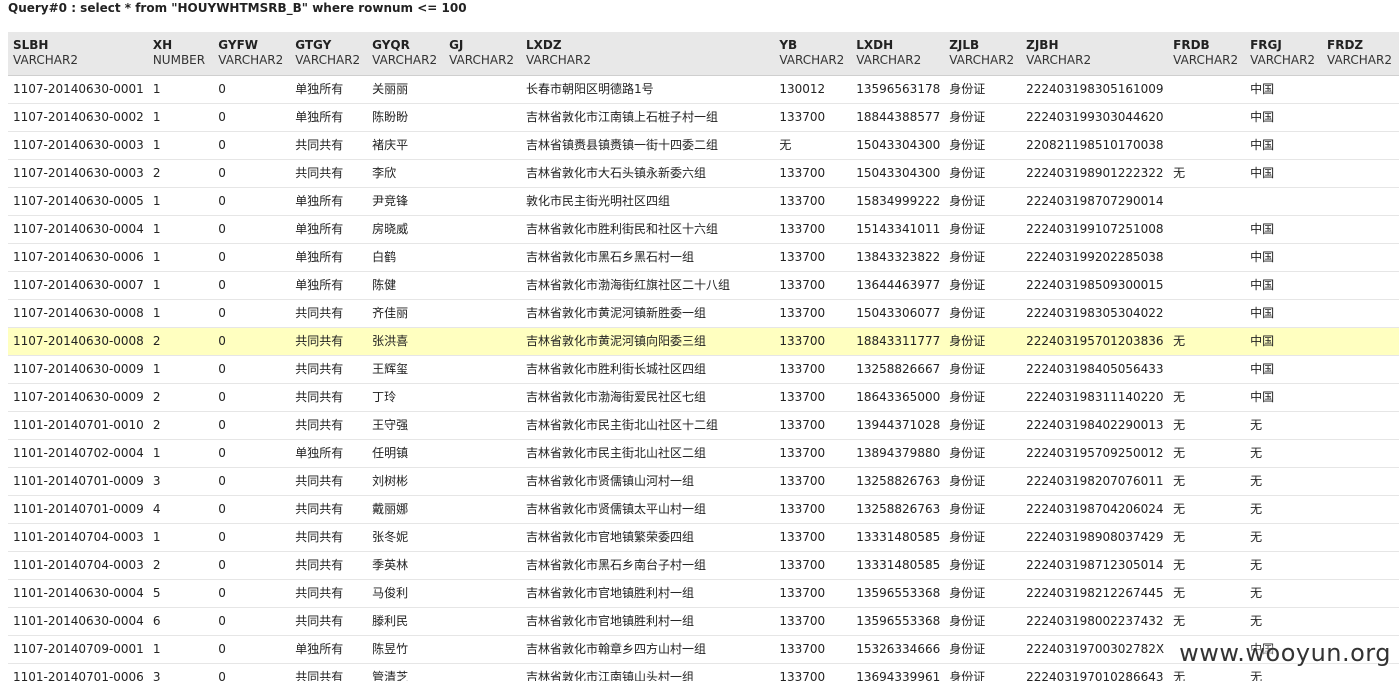  I want to click on column-header-zjbh: ZJBH VARCHAR2, so click(1095, 54).